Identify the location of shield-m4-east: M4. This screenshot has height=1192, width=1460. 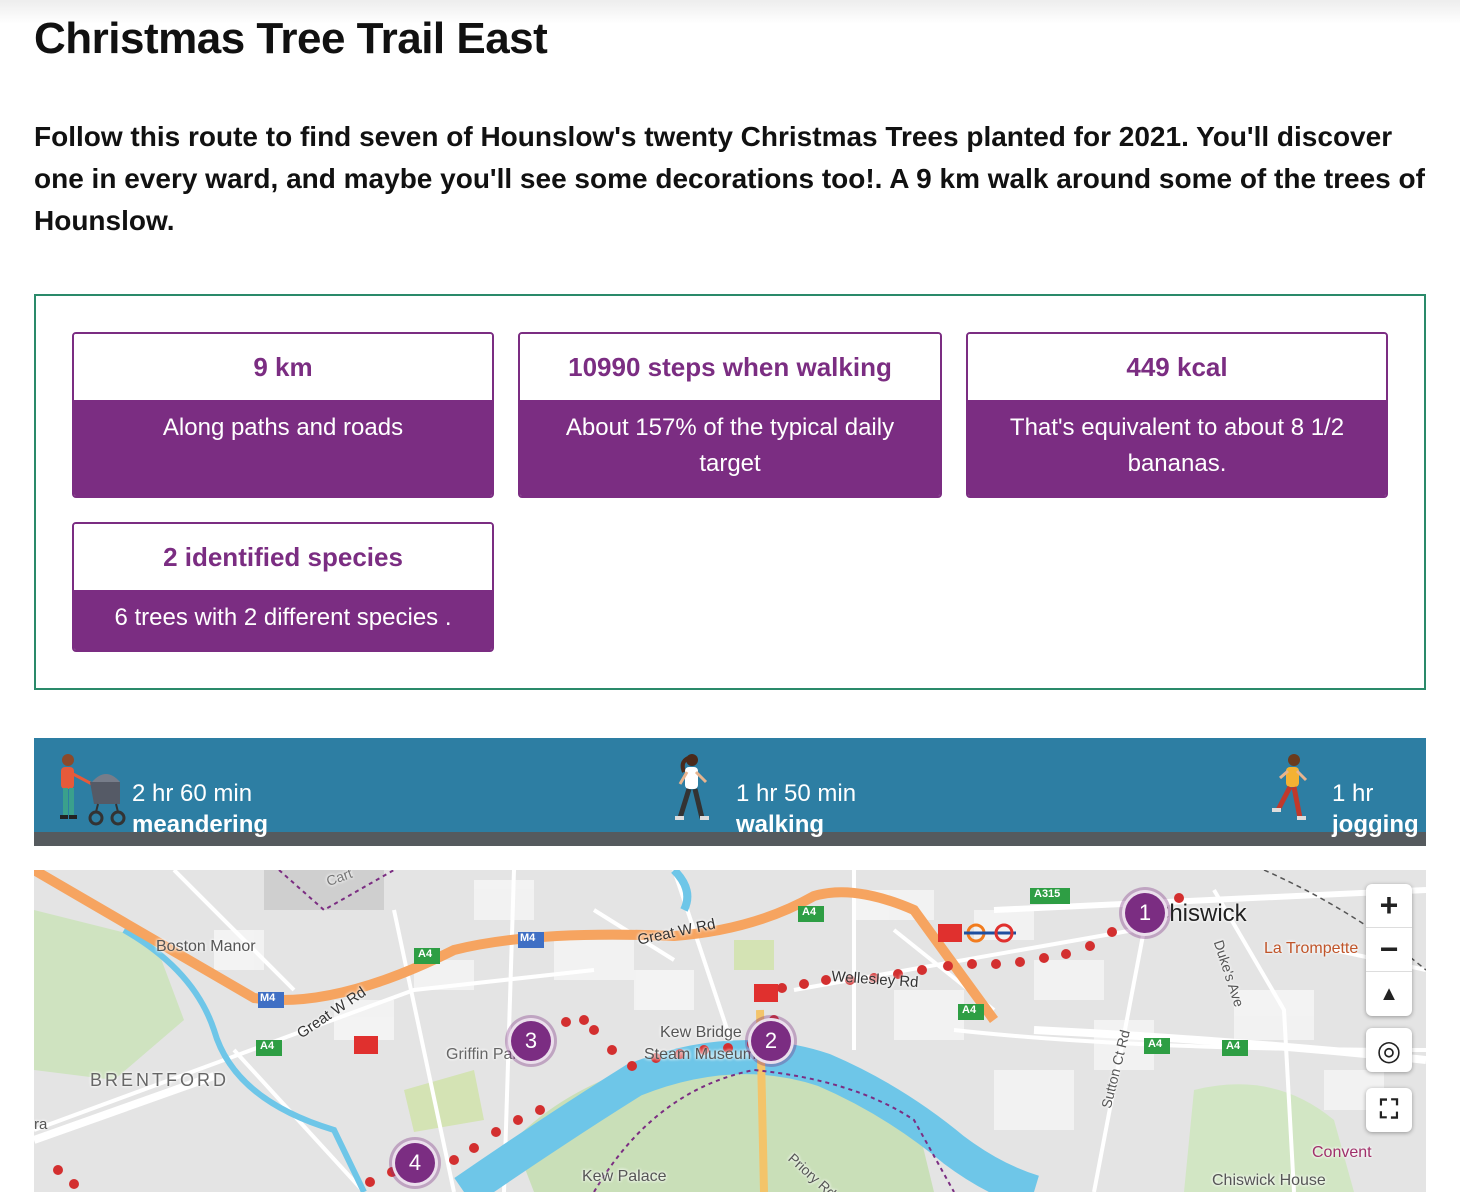
(528, 938).